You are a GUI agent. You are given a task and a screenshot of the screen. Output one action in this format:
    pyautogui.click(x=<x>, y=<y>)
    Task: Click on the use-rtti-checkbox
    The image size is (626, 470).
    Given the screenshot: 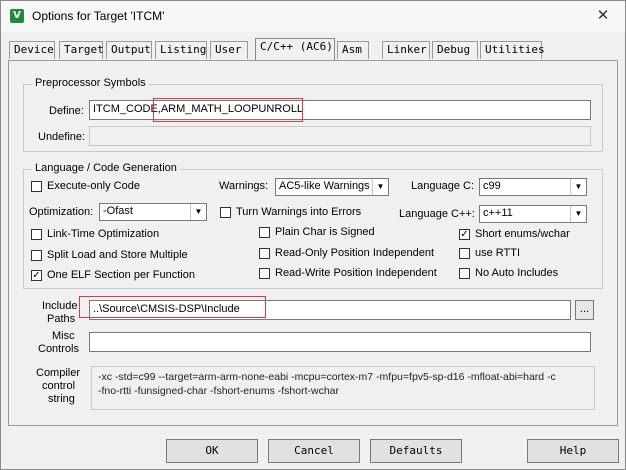 What is the action you would take?
    pyautogui.click(x=464, y=253)
    